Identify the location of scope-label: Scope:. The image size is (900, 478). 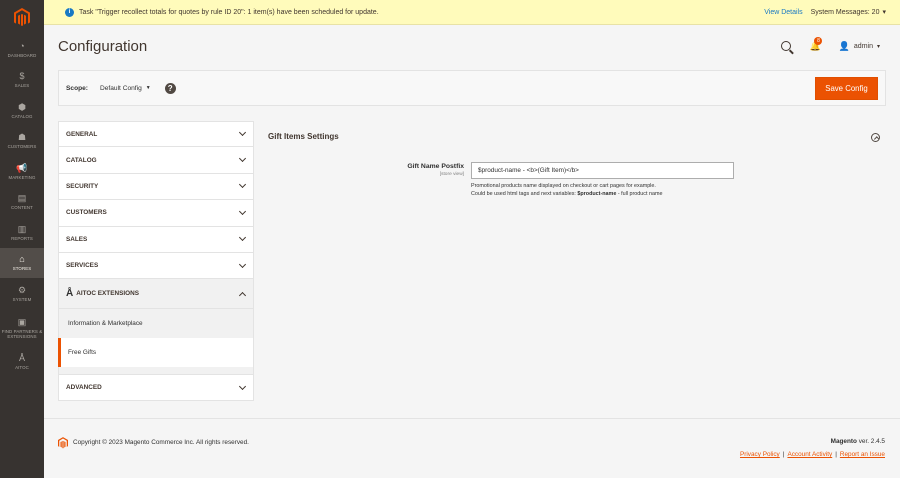
(77, 88).